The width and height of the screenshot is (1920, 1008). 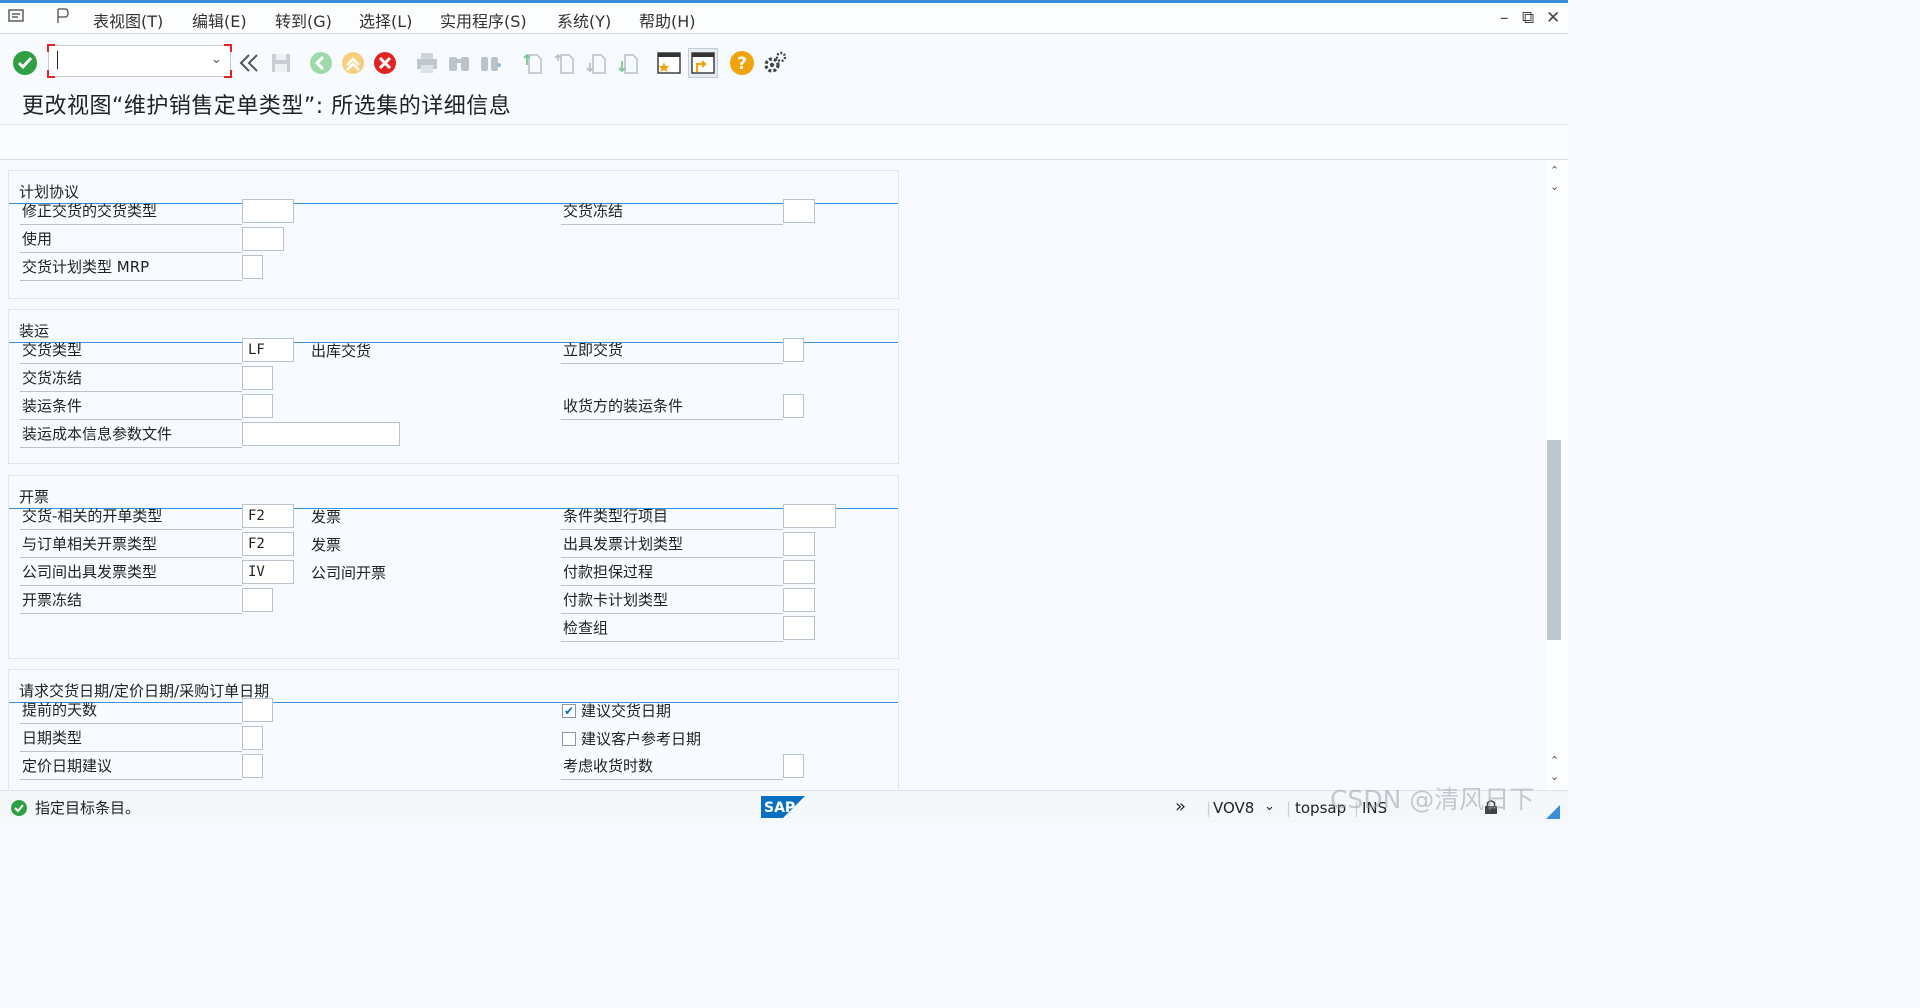 I want to click on field-order-billing-type: F2, so click(x=268, y=544).